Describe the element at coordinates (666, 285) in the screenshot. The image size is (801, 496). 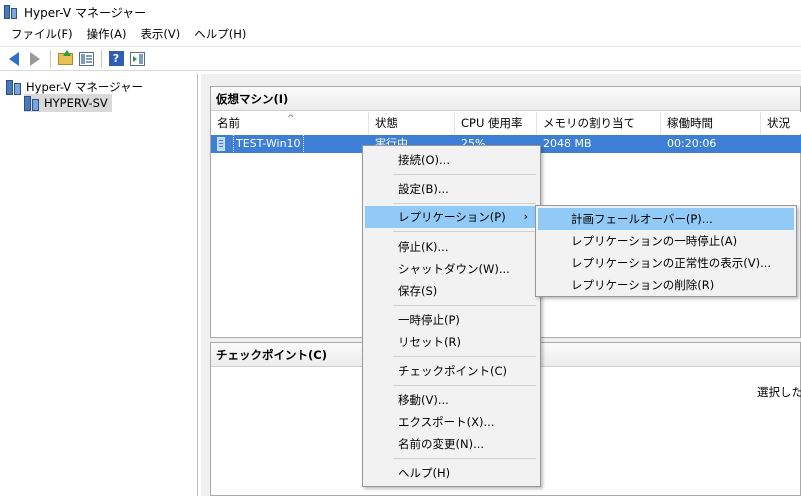
I see `submenu-item-remove-replication: レプリケーションの削除(R)` at that location.